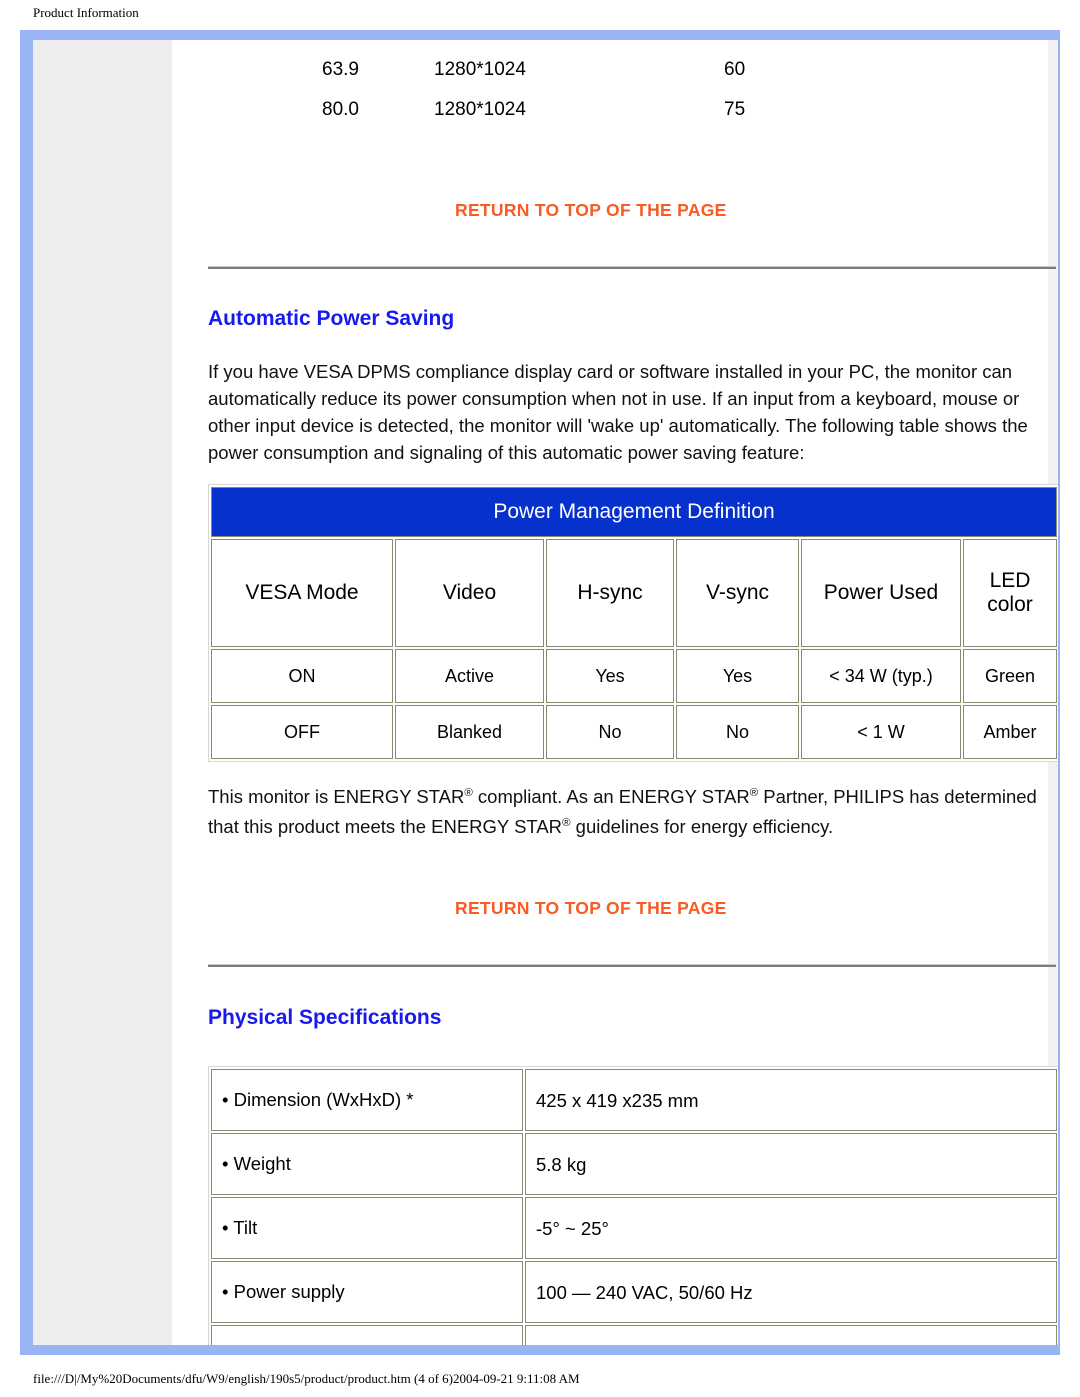 The image size is (1080, 1397). What do you see at coordinates (367, 1164) in the screenshot?
I see `spec-label-weight: • Weight` at bounding box center [367, 1164].